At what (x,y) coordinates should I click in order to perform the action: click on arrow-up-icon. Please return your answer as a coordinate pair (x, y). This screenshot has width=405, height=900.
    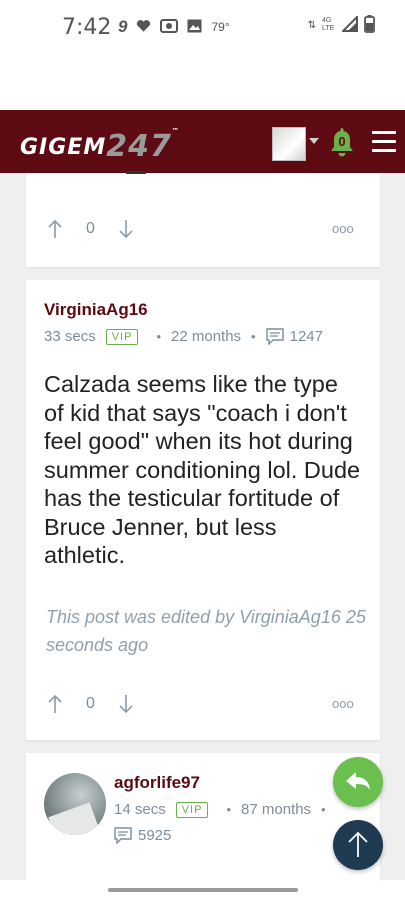
    Looking at the image, I should click on (358, 844).